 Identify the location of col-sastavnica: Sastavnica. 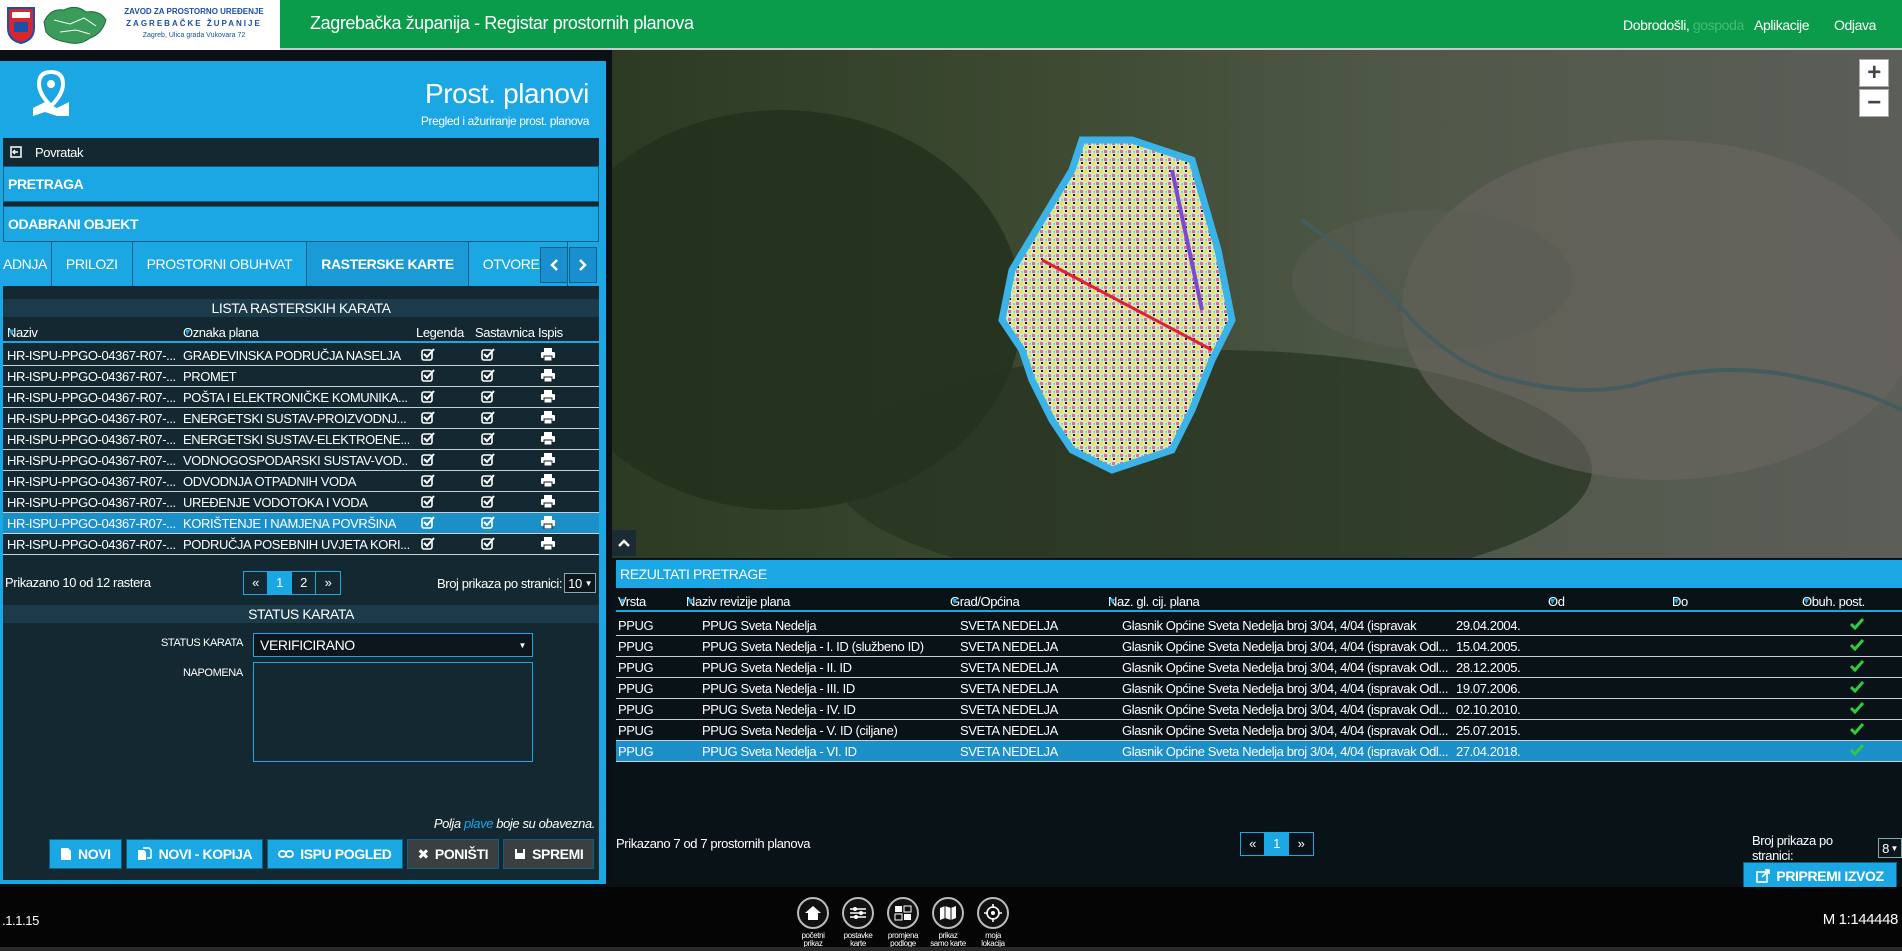
(505, 332).